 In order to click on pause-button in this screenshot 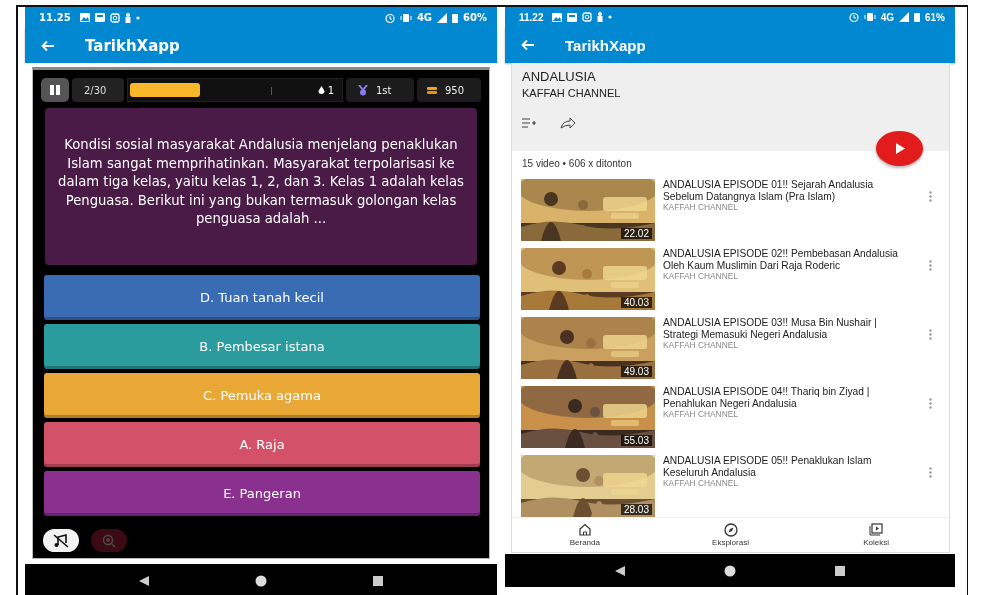, I will do `click(55, 90)`.